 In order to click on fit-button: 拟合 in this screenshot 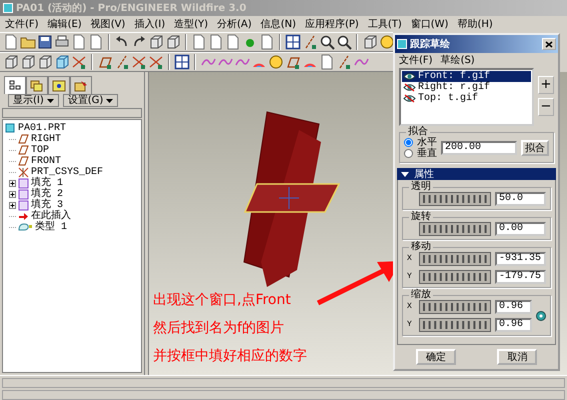, I will do `click(535, 148)`.